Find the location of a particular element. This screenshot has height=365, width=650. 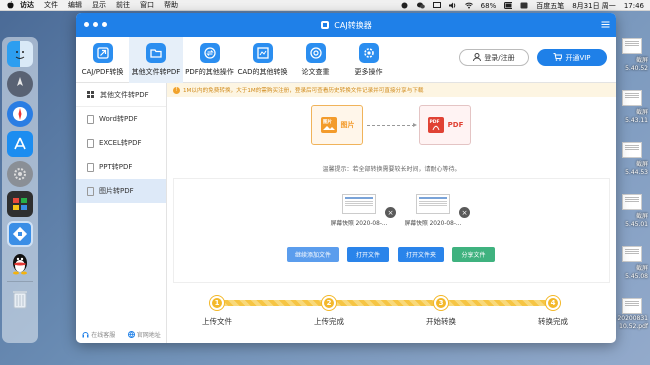

apple-icon is located at coordinates (10, 5).